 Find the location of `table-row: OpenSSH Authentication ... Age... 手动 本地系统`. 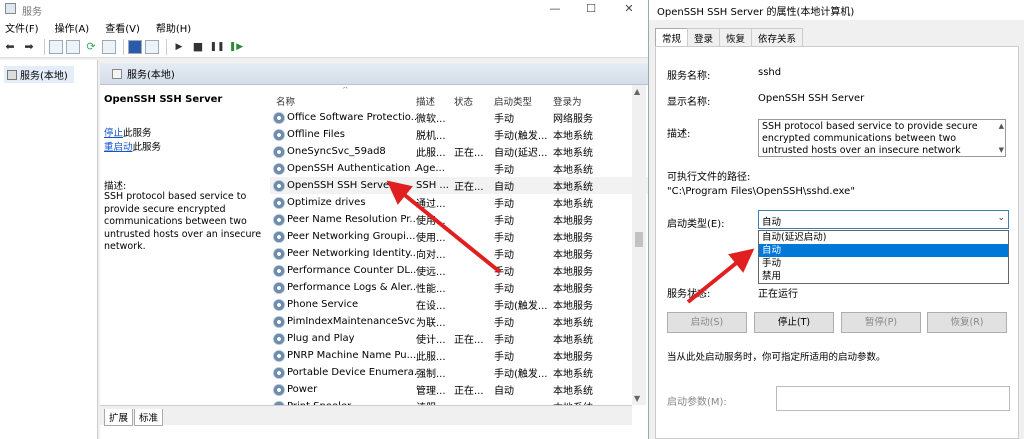

table-row: OpenSSH Authentication ... Age... 手动 本地系统 is located at coordinates (459, 168).